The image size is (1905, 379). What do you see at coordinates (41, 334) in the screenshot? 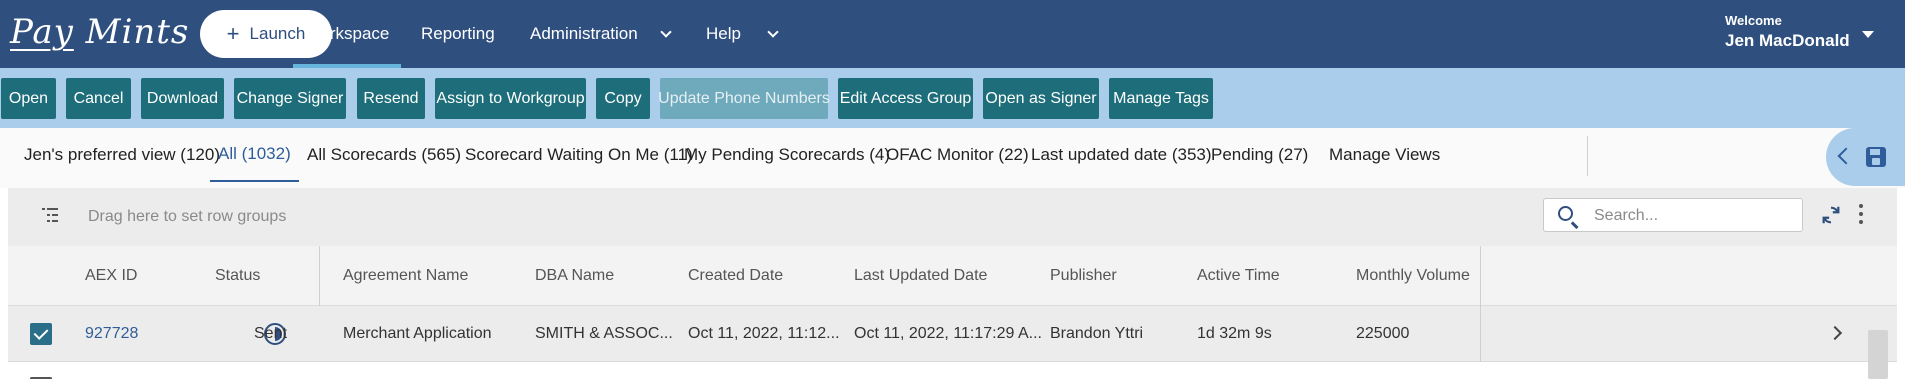
I see `row-checkbox` at bounding box center [41, 334].